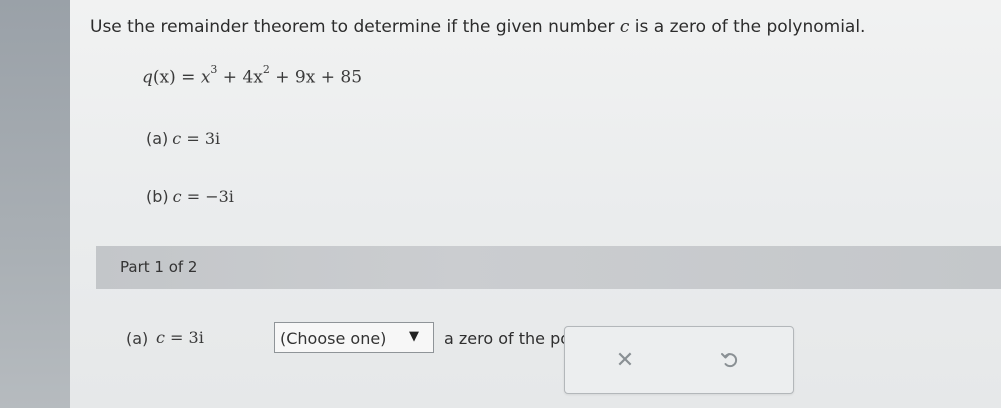 This screenshot has height=408, width=1001. I want to click on part-b-value: = −3i, so click(207, 196).